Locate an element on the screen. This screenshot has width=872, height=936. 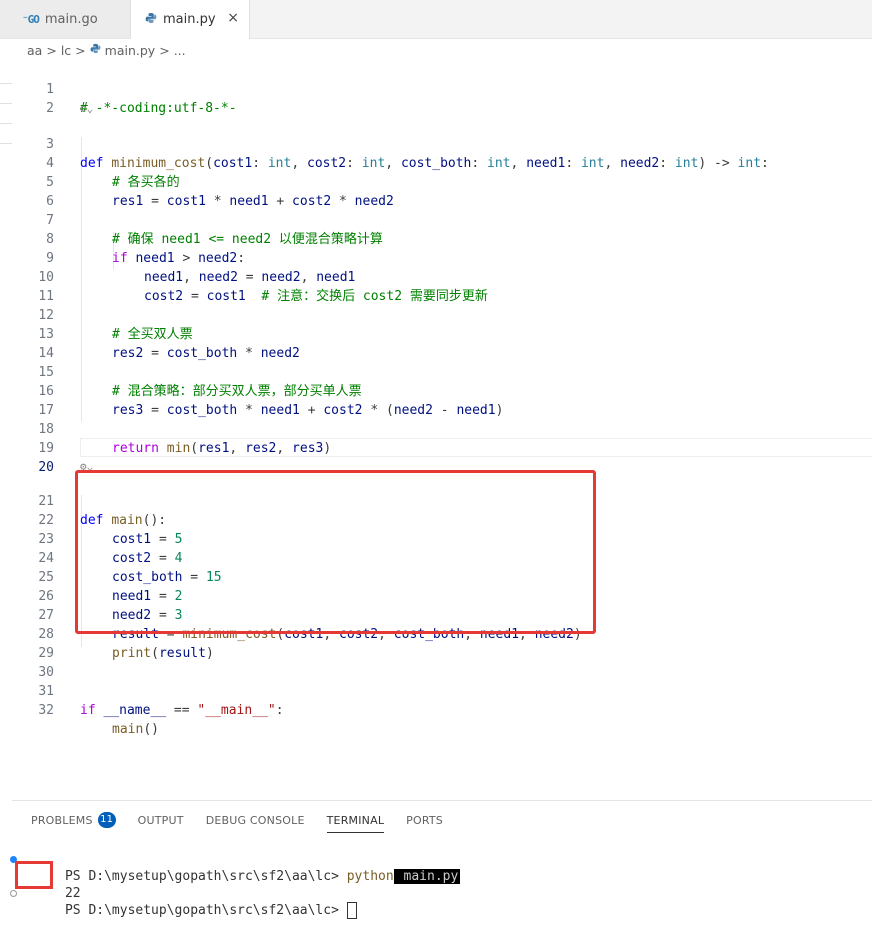
annotation-output-box is located at coordinates (34, 875).